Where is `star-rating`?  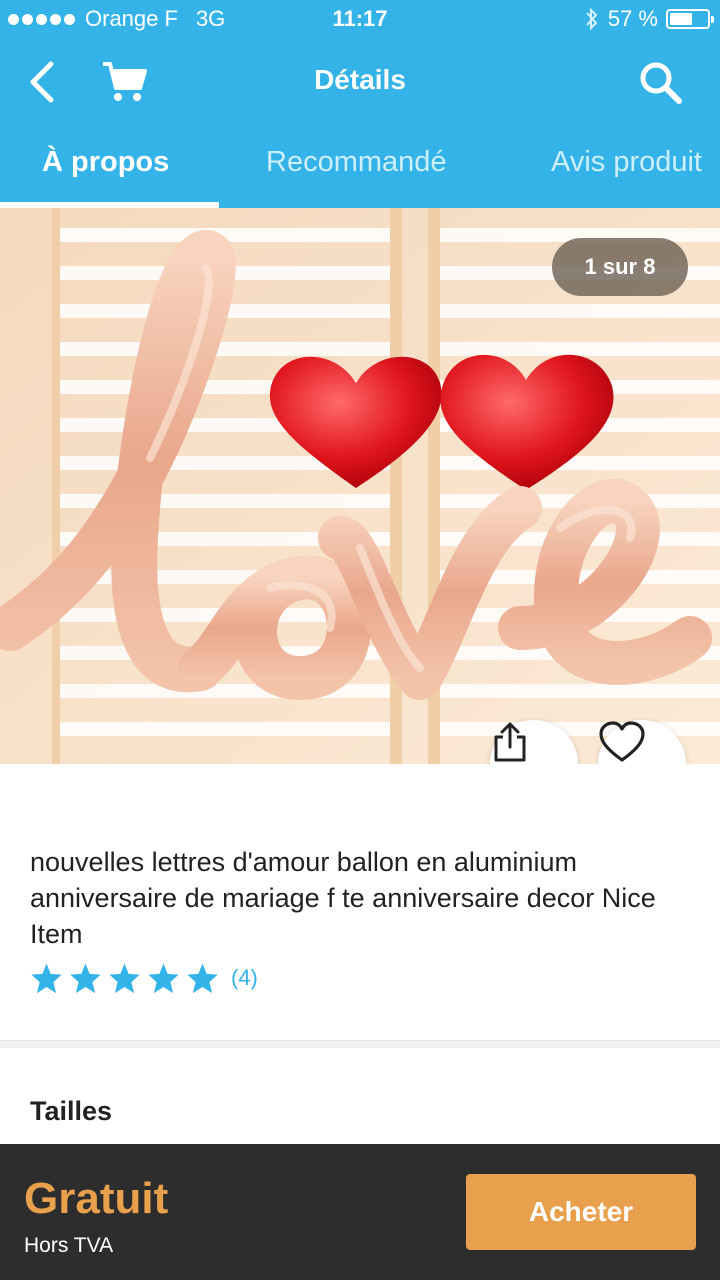
star-rating is located at coordinates (124, 978).